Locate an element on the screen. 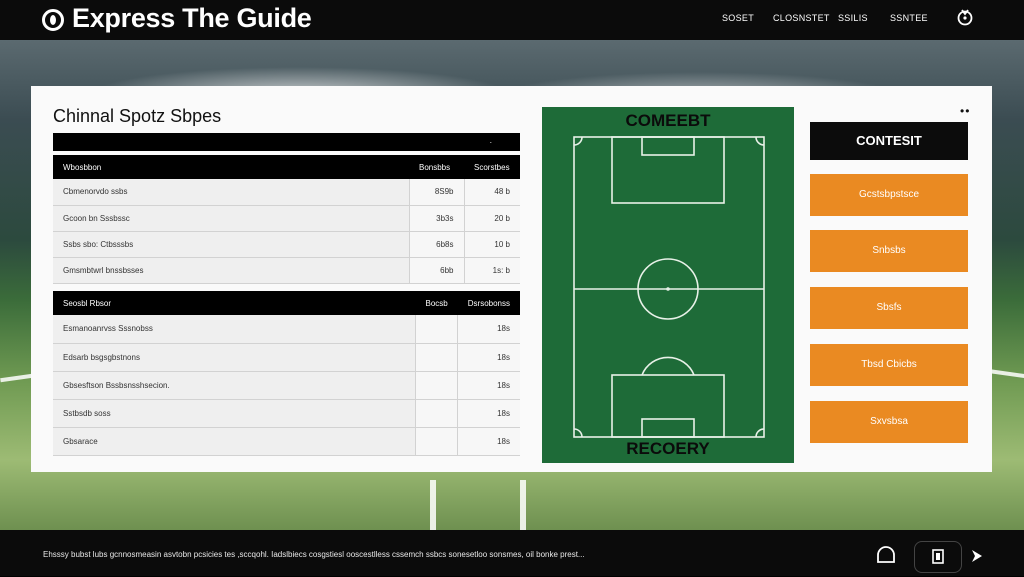 The width and height of the screenshot is (1024, 577). nav-item-1: SOSET is located at coordinates (738, 18).